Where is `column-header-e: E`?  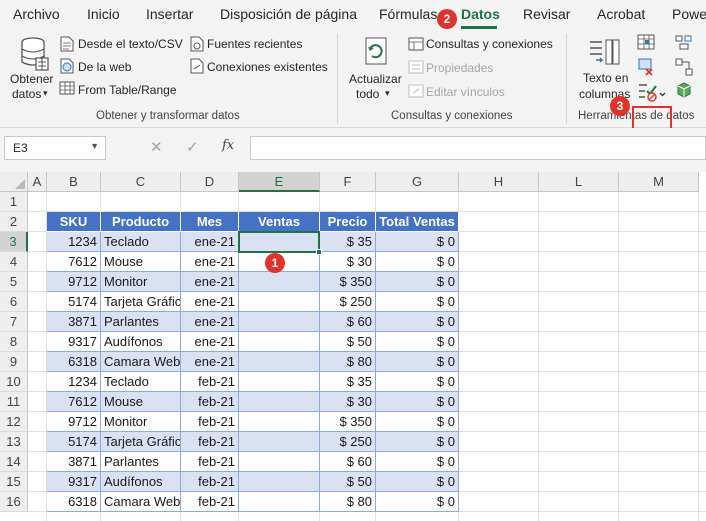
column-header-e: E is located at coordinates (279, 182).